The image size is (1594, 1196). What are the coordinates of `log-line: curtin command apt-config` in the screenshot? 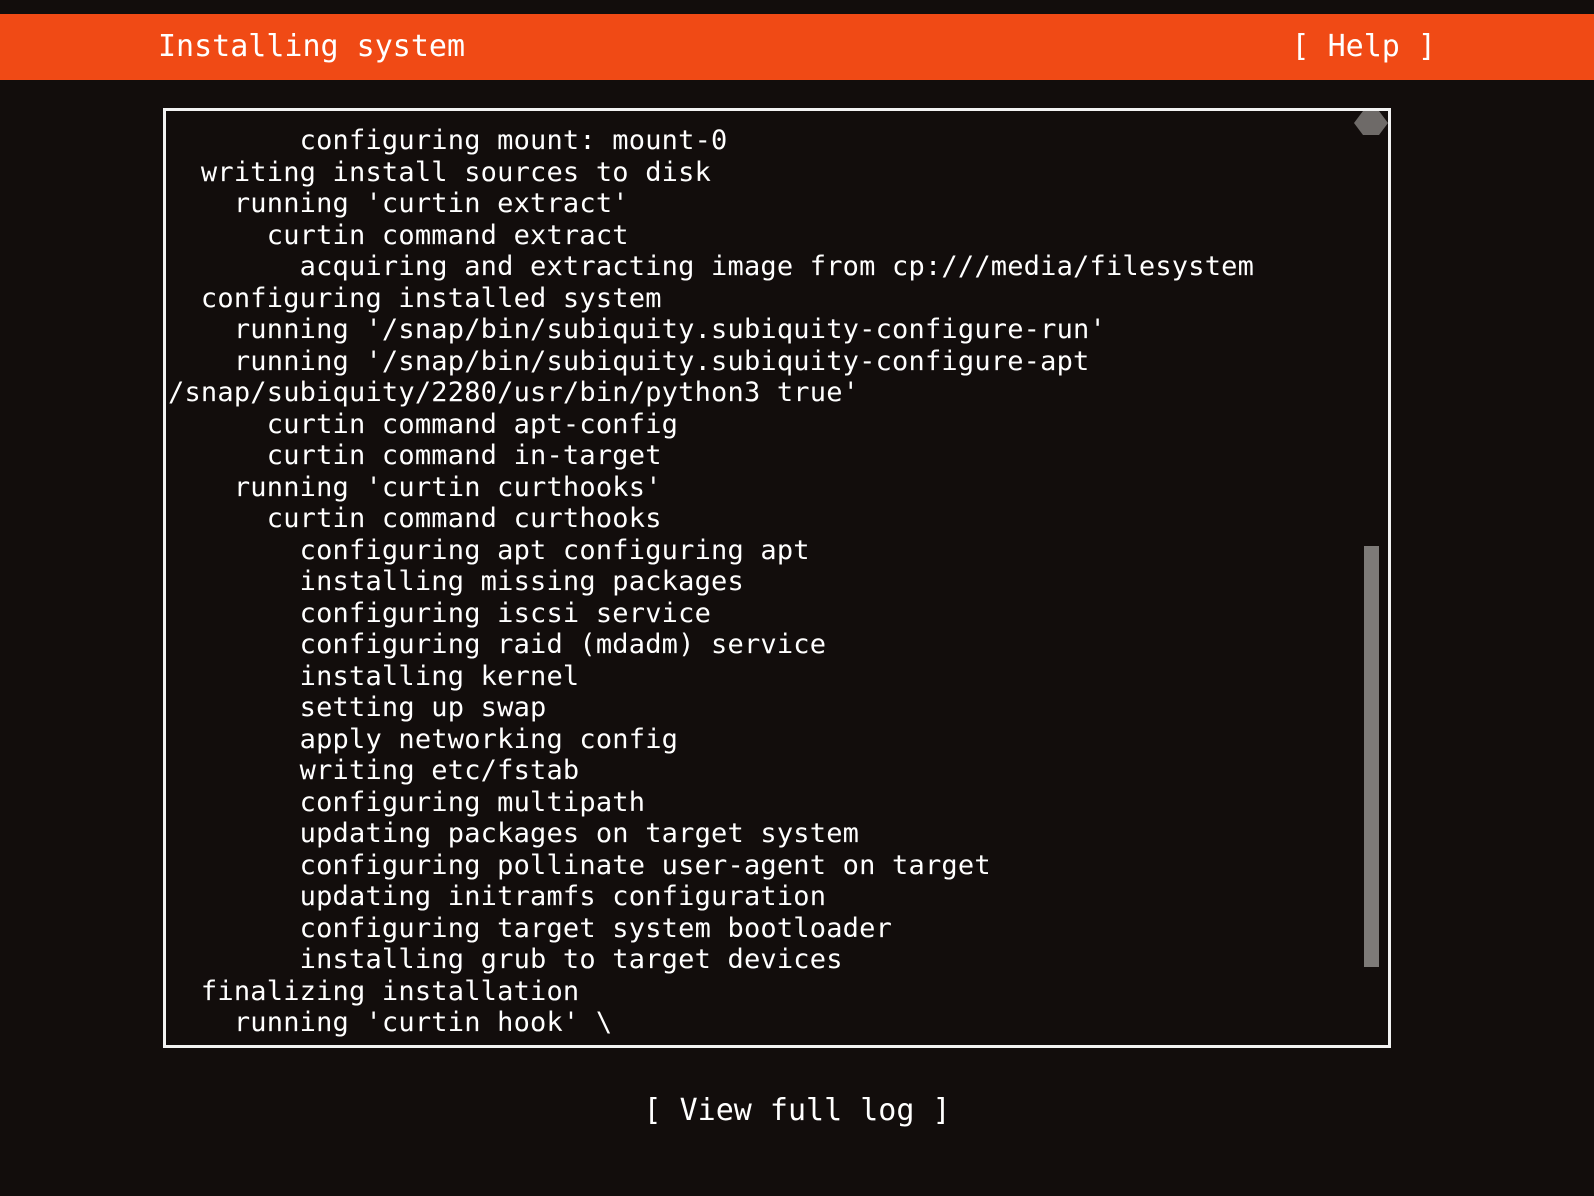 It's located at (423, 424).